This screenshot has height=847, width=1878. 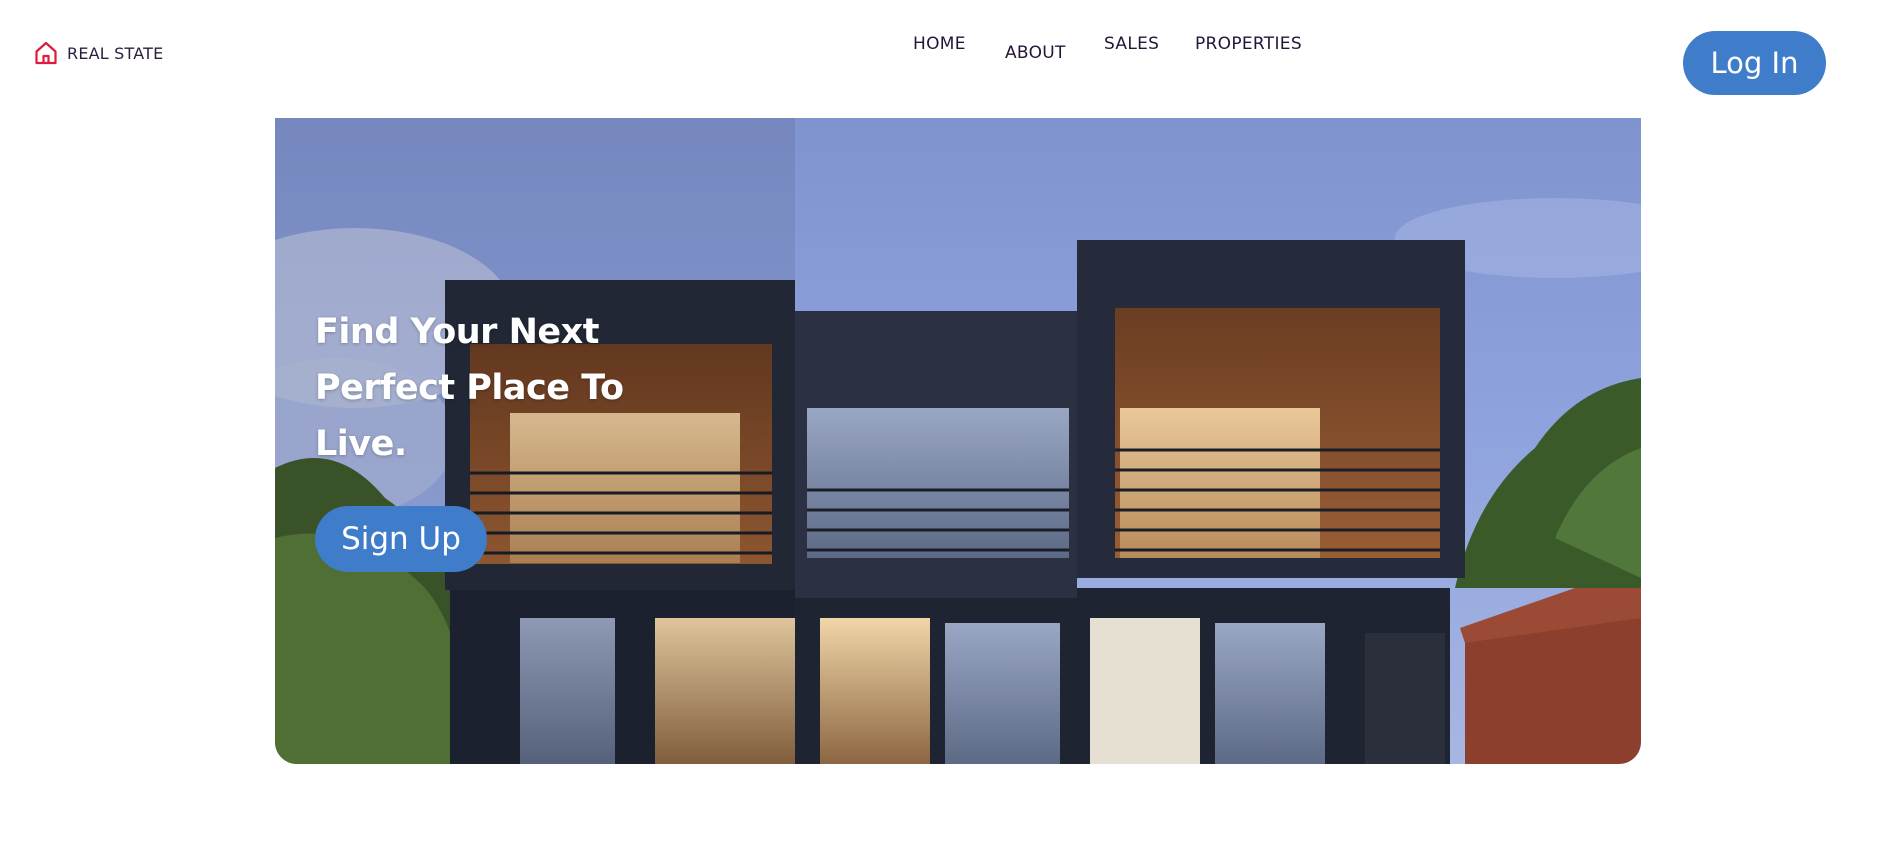 I want to click on brand: REAL STATE, so click(x=98, y=53).